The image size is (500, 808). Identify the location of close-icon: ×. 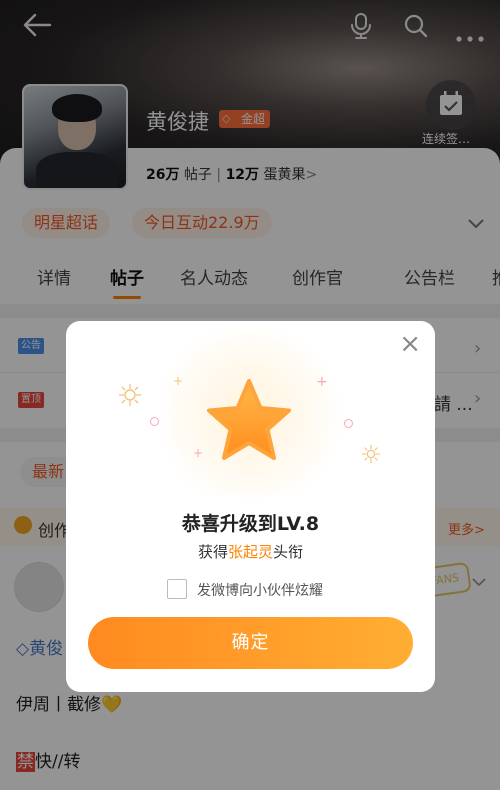
(410, 344).